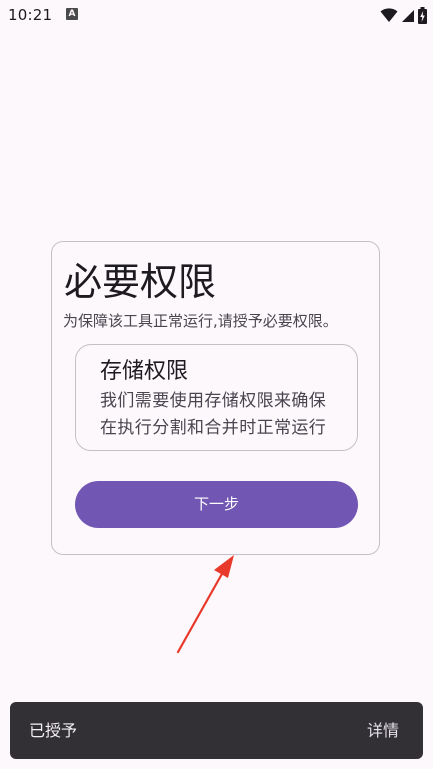 The image size is (433, 769). I want to click on cell-signal-icon, so click(408, 16).